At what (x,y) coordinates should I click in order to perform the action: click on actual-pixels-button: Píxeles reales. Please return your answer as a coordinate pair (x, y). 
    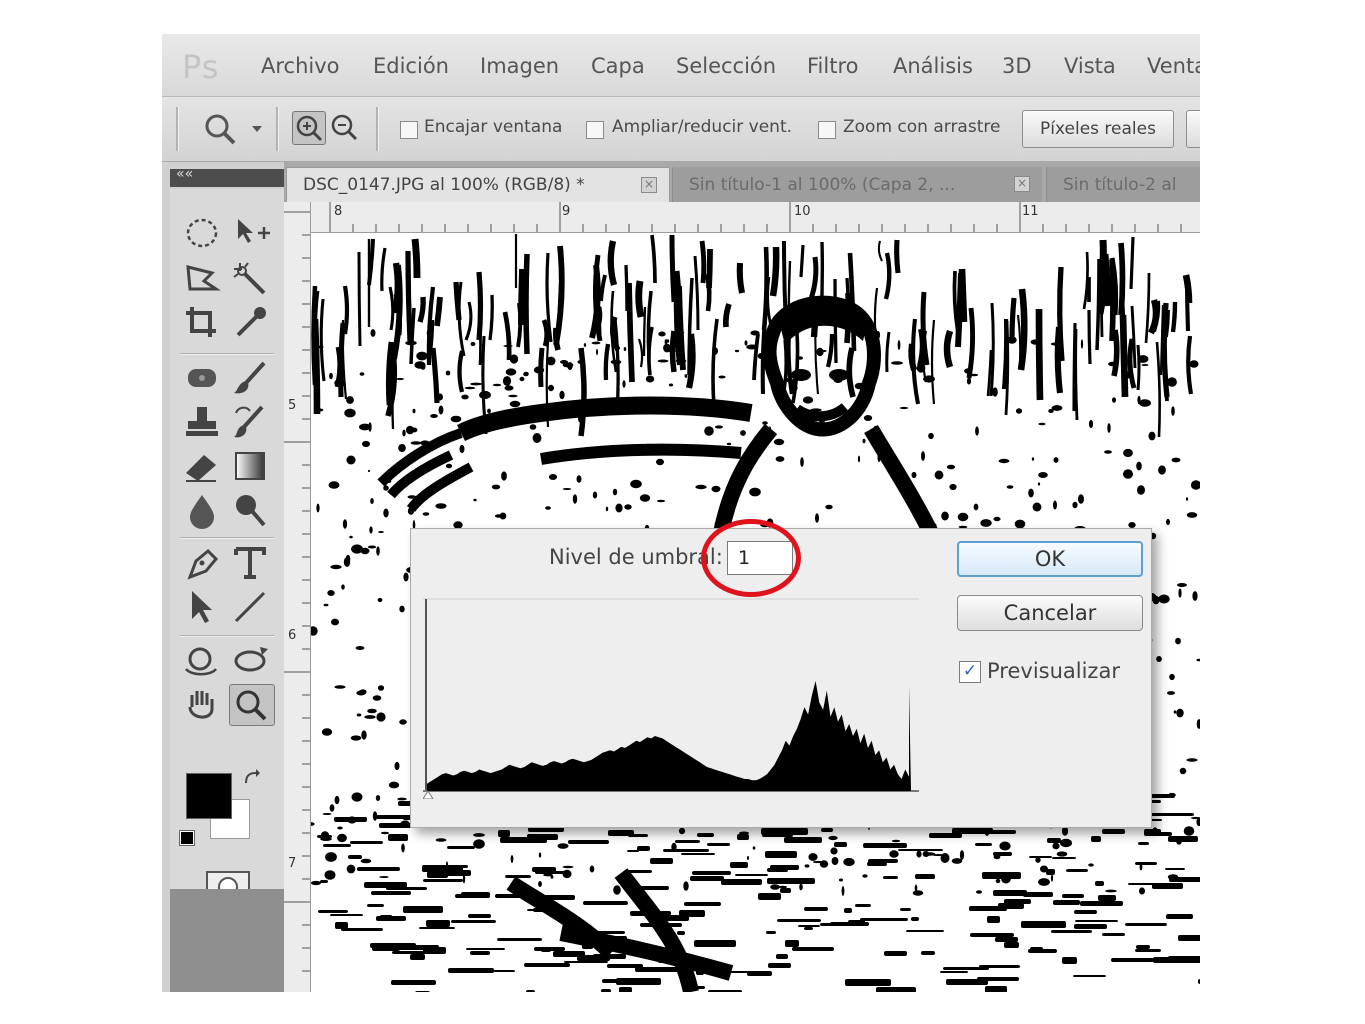
    Looking at the image, I should click on (1098, 129).